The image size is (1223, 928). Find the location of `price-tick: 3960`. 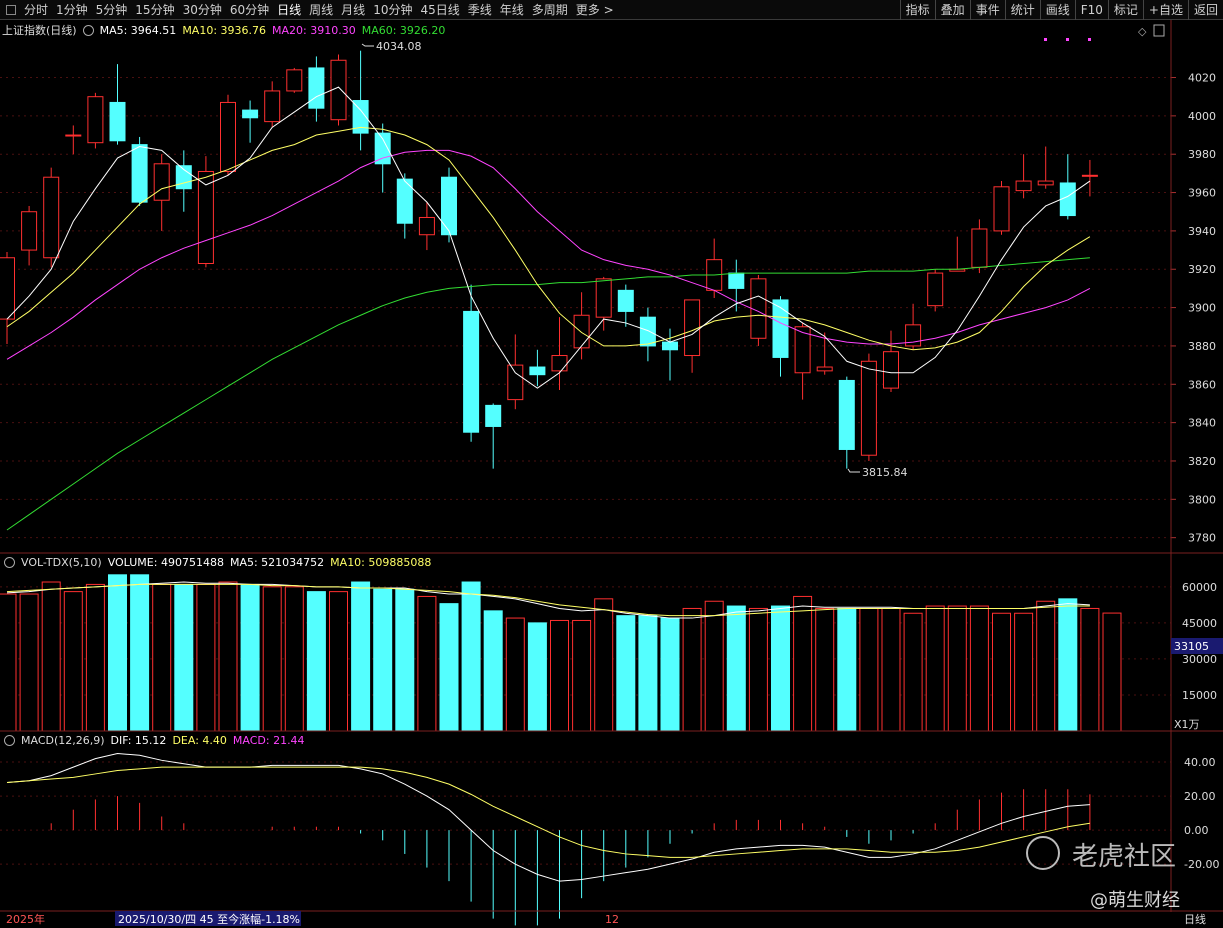

price-tick: 3960 is located at coordinates (1202, 193).